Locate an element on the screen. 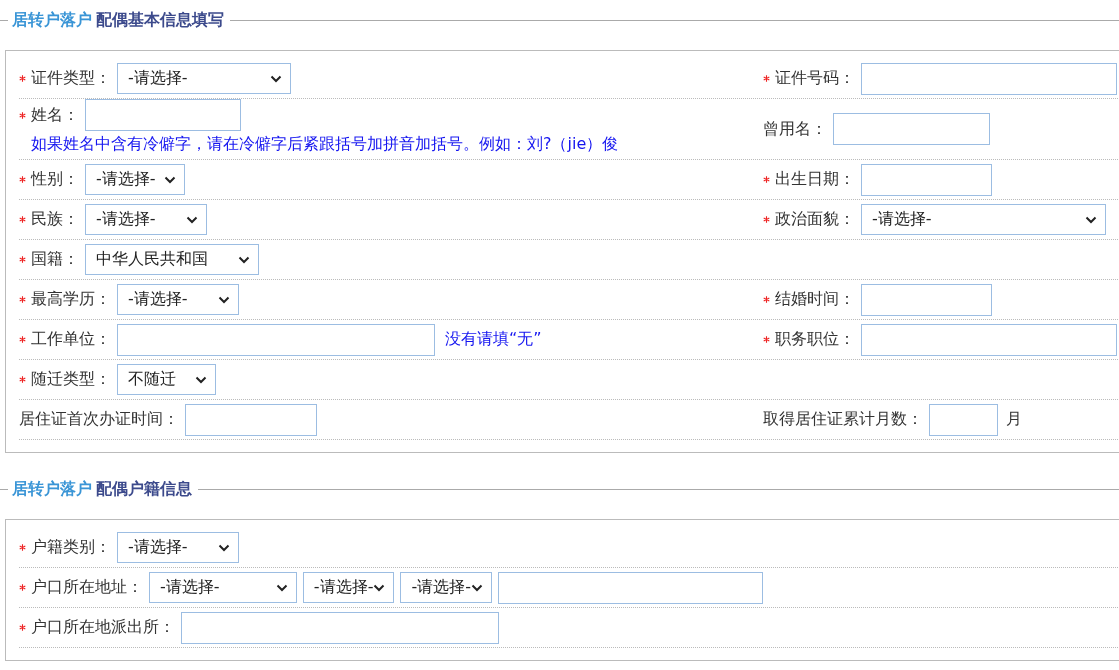 Image resolution: width=1119 pixels, height=670 pixels. field-label: 证件号码： is located at coordinates (815, 78).